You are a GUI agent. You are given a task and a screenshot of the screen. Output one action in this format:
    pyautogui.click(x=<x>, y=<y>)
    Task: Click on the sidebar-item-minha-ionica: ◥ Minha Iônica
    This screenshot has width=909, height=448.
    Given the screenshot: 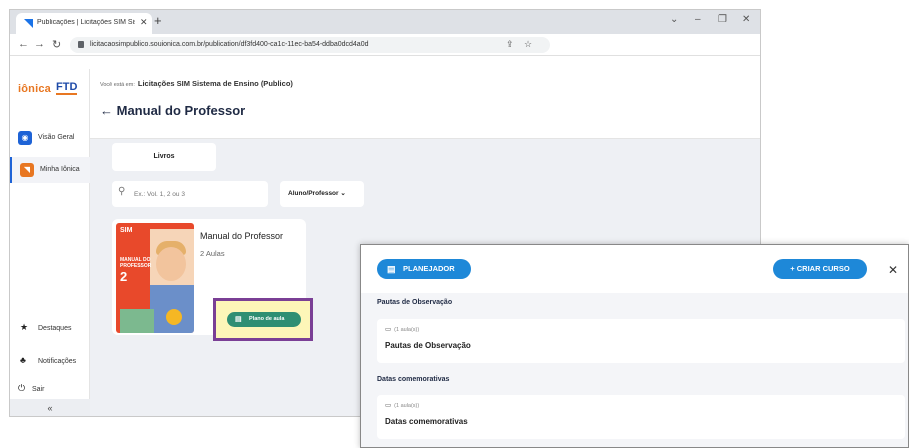 What is the action you would take?
    pyautogui.click(x=50, y=170)
    